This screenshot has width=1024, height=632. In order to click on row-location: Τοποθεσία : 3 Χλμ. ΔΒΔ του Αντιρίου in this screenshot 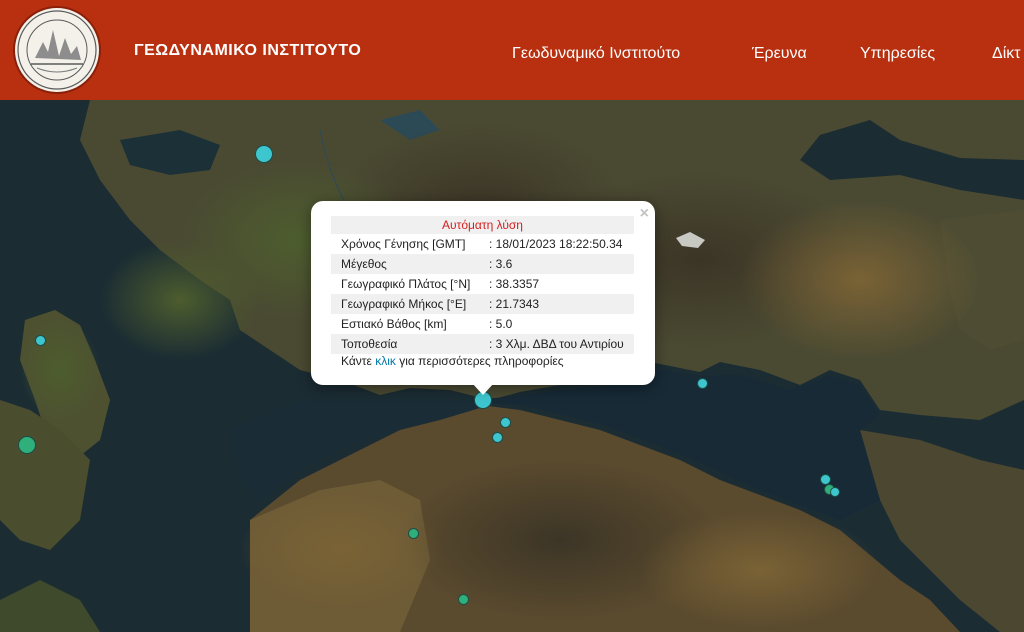, I will do `click(482, 344)`.